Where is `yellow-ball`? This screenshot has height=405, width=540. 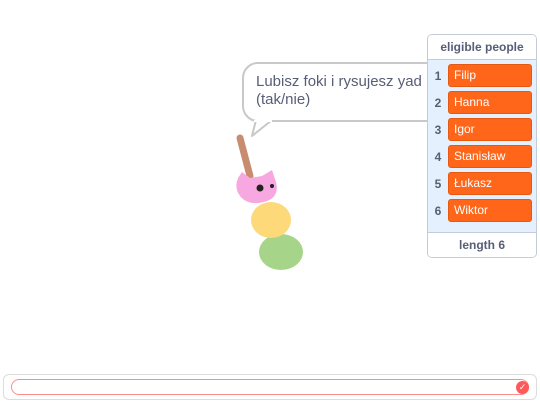 yellow-ball is located at coordinates (271, 220).